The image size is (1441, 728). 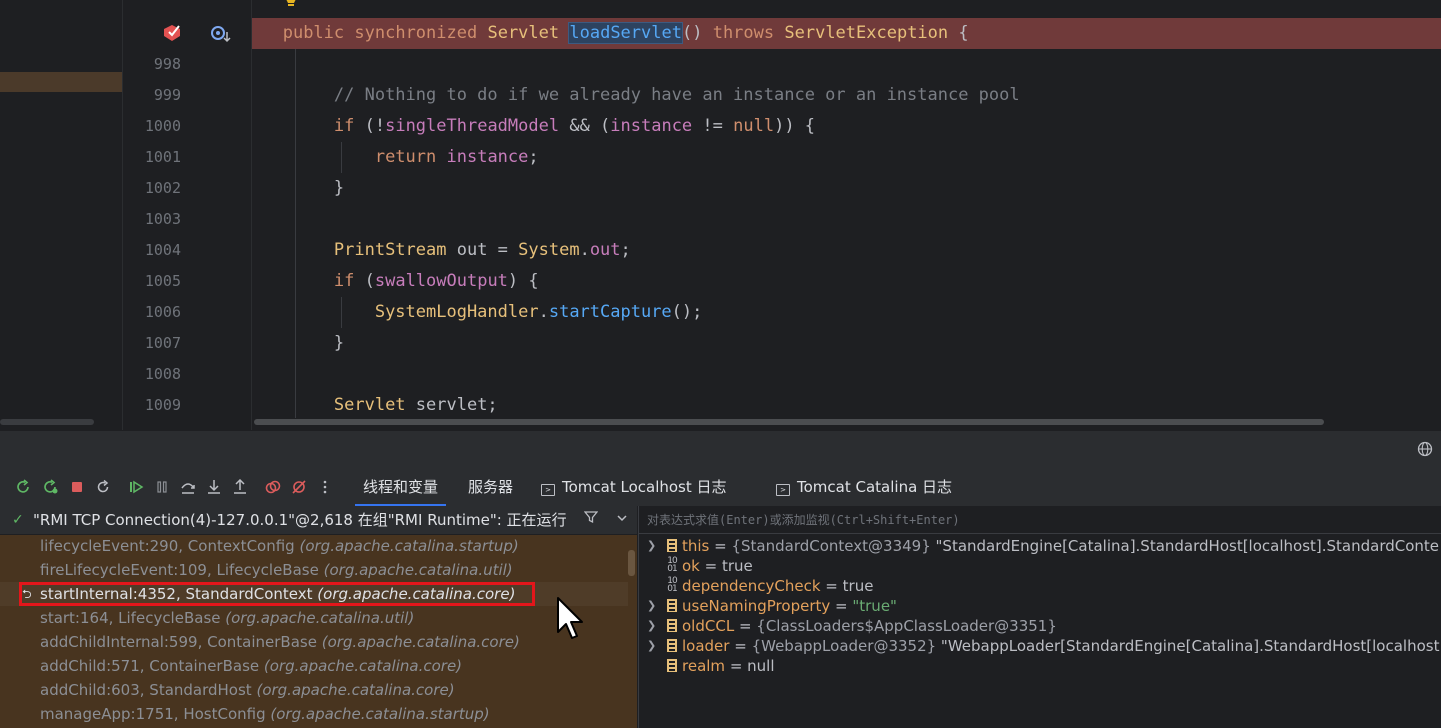 What do you see at coordinates (622, 520) in the screenshot?
I see `chevron-down-icon` at bounding box center [622, 520].